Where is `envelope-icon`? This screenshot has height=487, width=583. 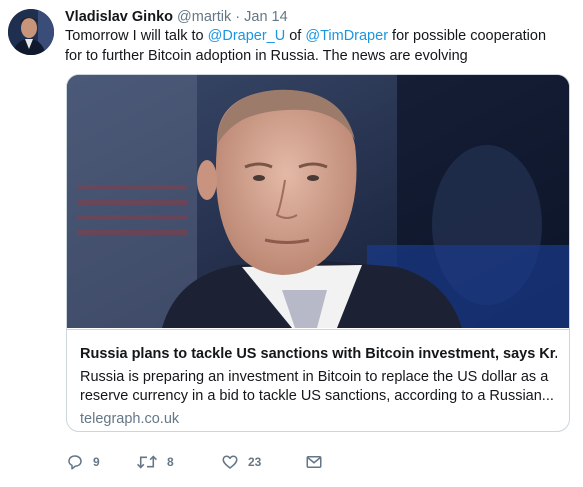 envelope-icon is located at coordinates (314, 462).